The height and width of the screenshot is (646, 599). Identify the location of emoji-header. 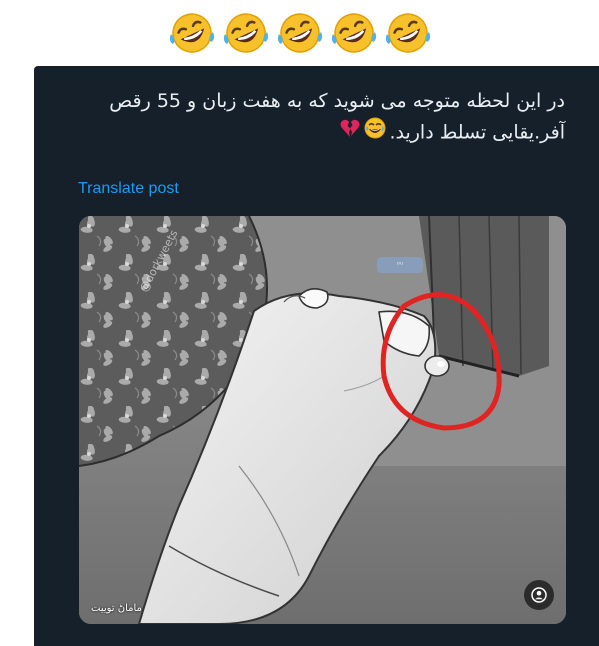
(299, 33).